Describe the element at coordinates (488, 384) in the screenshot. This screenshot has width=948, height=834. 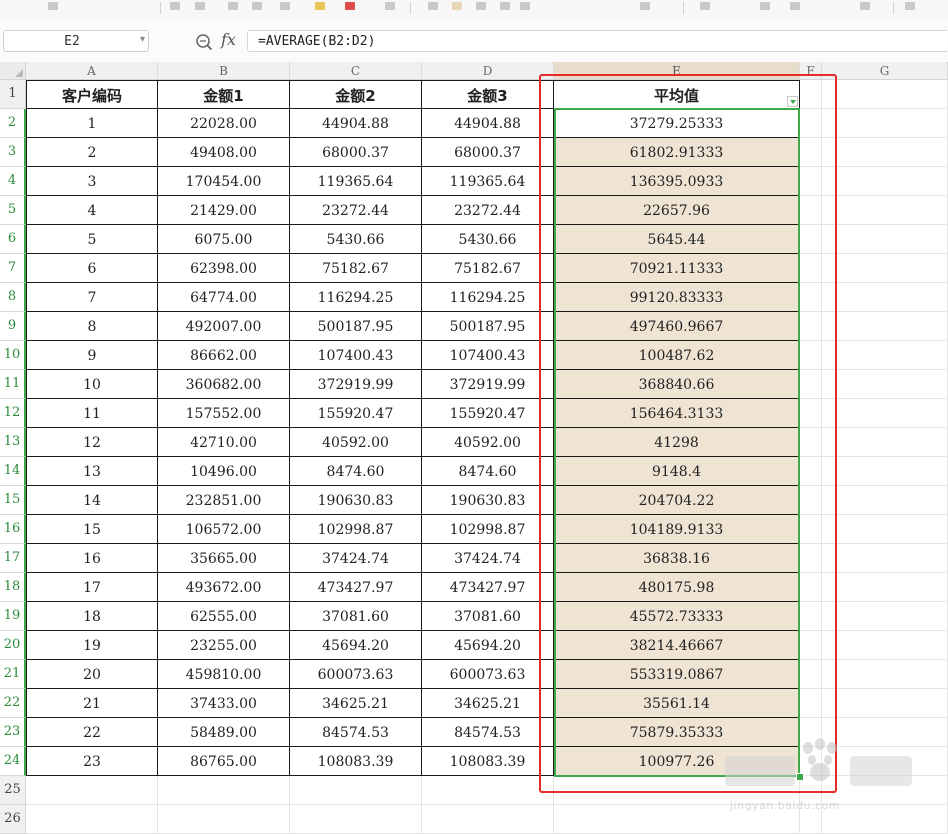
I see `cell-d11: 372919.99` at that location.